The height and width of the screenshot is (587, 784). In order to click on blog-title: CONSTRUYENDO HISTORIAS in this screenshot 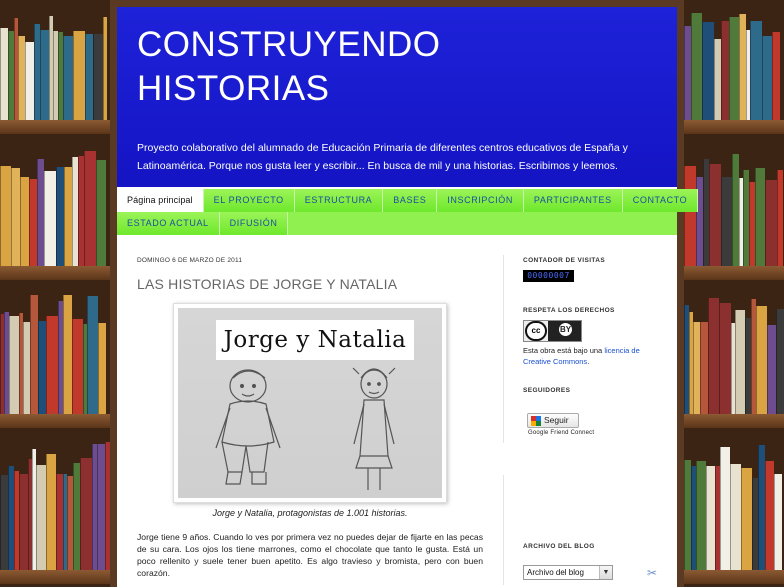, I will do `click(357, 67)`.